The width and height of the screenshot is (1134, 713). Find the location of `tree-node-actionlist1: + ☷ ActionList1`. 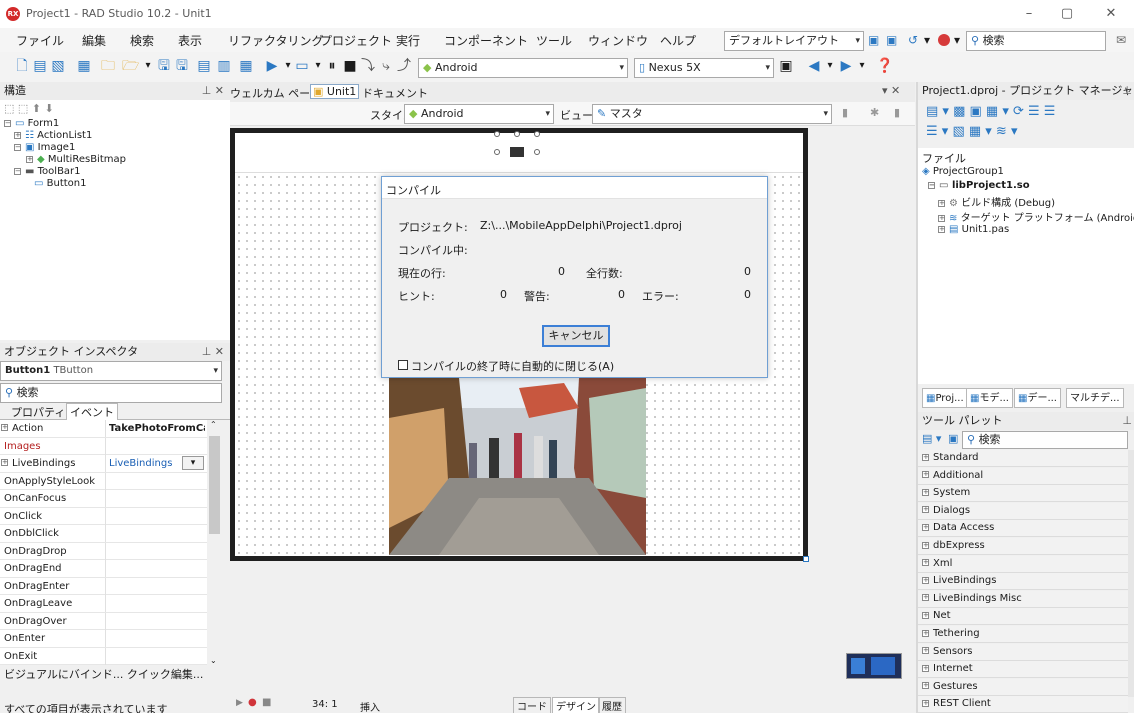

tree-node-actionlist1: + ☷ ActionList1 is located at coordinates (53, 135).